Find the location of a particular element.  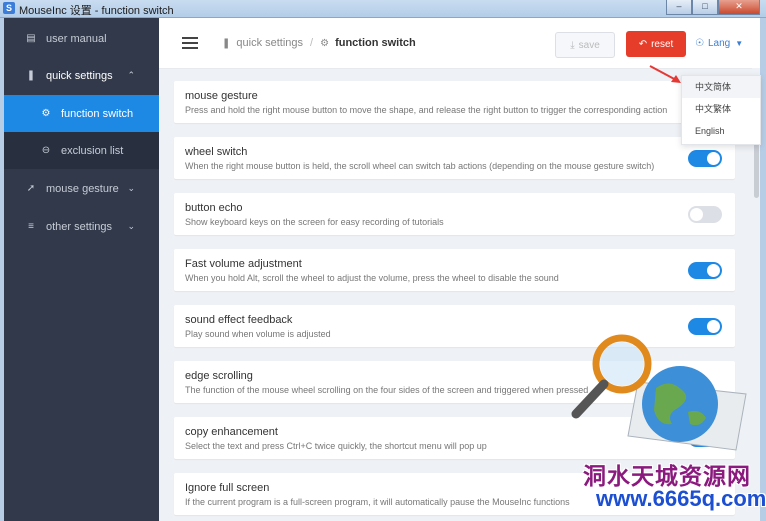

watermark-url: www.6665q.com is located at coordinates (681, 498).